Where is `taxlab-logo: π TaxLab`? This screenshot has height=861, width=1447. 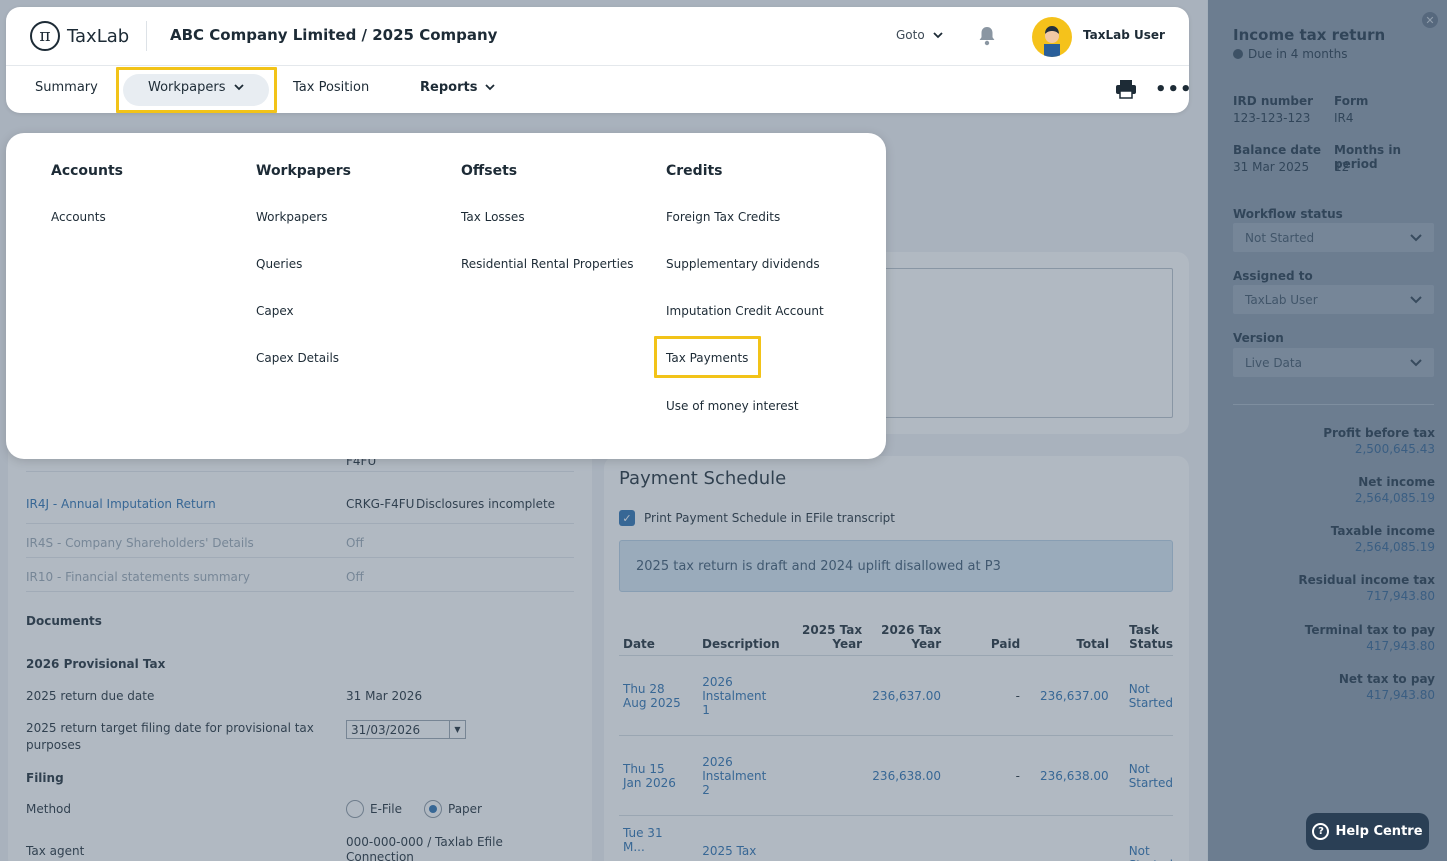 taxlab-logo: π TaxLab is located at coordinates (79, 36).